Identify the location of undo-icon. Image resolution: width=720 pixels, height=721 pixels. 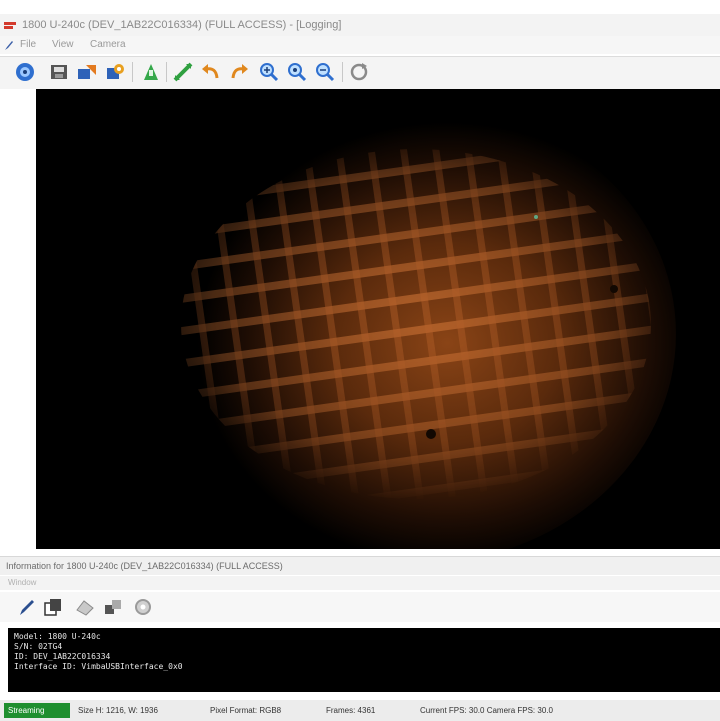
(210, 71).